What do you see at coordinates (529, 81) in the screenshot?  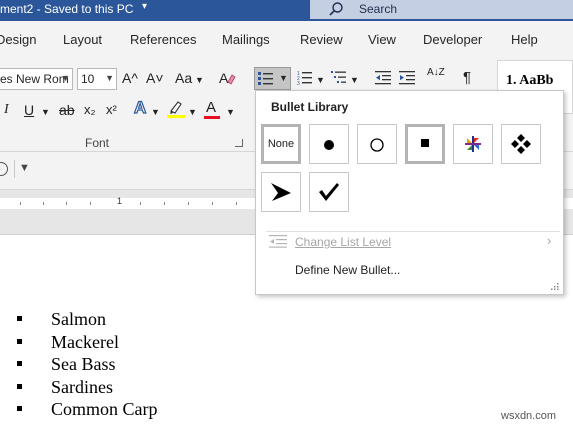 I see `style-preview: 1. AaBb` at bounding box center [529, 81].